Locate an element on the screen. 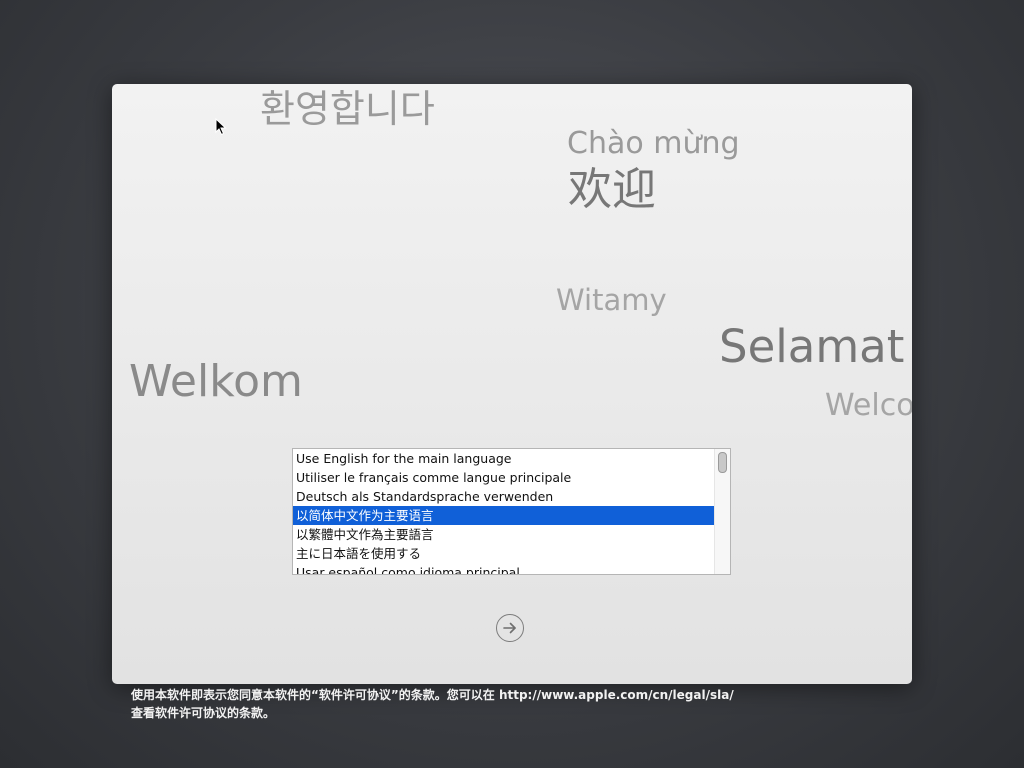  language-list-scrollbar is located at coordinates (722, 511).